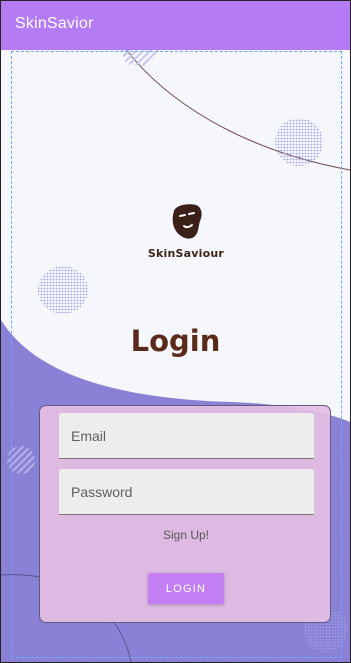  I want to click on login-button: LOGIN, so click(186, 588).